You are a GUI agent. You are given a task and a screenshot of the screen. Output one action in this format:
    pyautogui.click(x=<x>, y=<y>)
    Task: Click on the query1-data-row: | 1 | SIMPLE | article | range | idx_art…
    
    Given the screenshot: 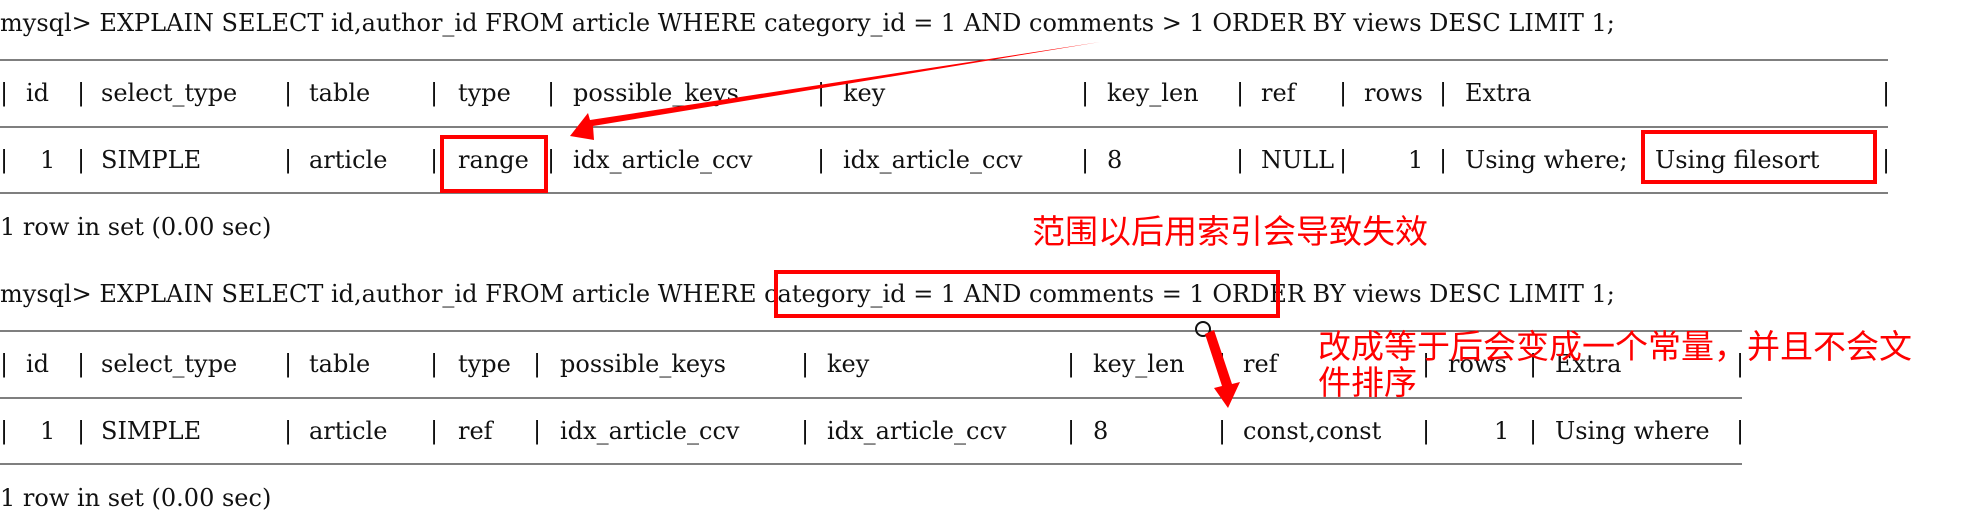 What is the action you would take?
    pyautogui.click(x=945, y=160)
    